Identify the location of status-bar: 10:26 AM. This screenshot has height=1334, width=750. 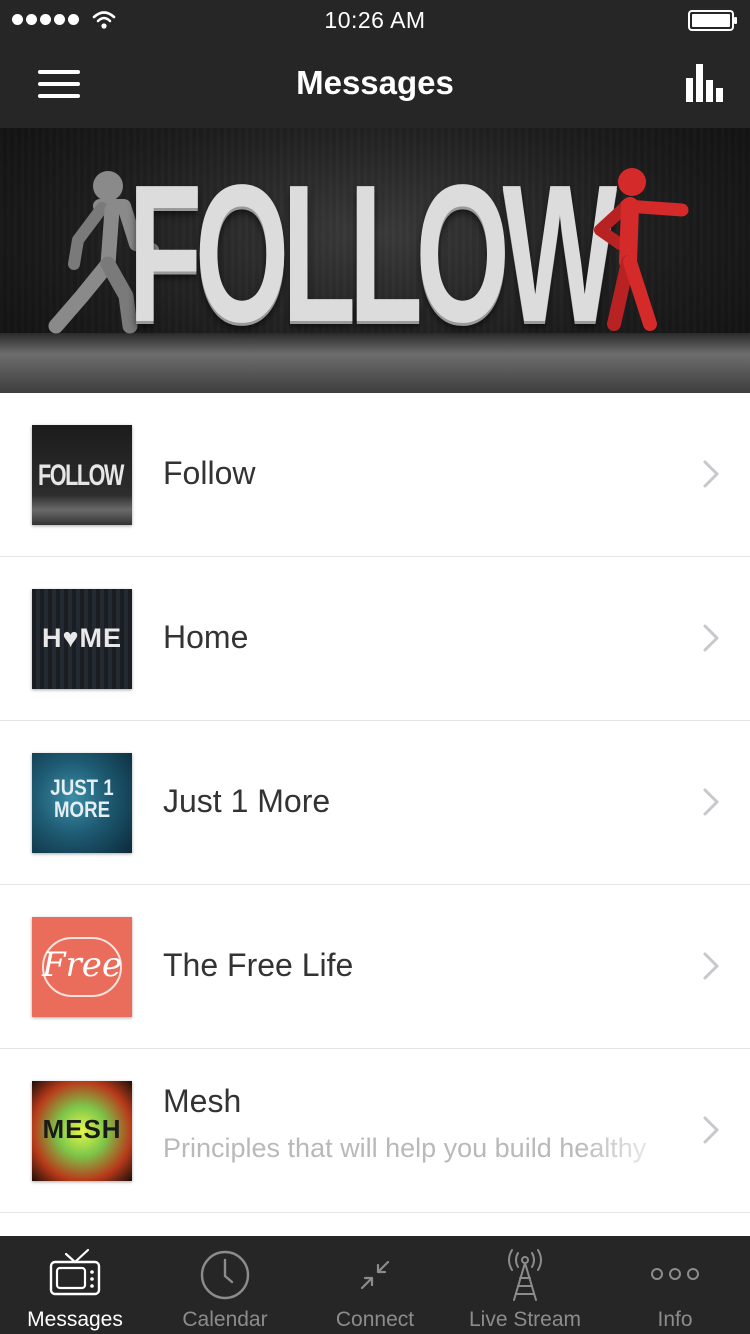
(375, 20).